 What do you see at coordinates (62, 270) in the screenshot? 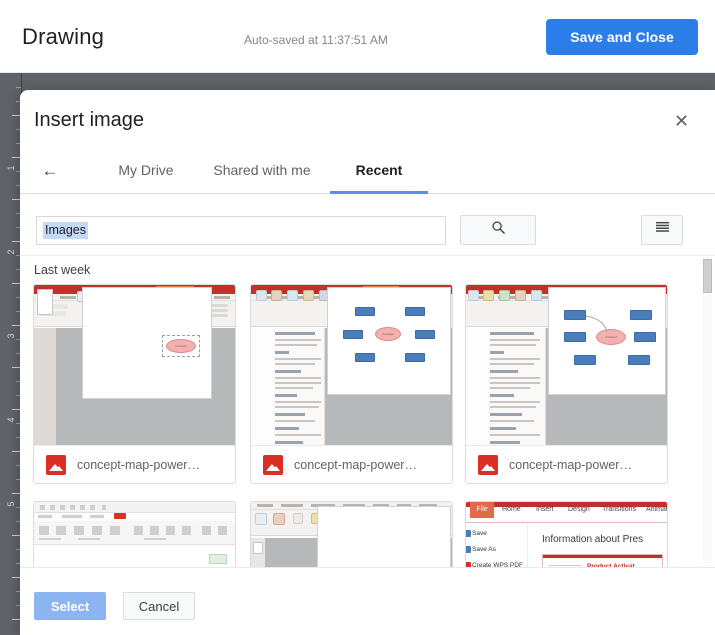
I see `file-group-label: Last week` at bounding box center [62, 270].